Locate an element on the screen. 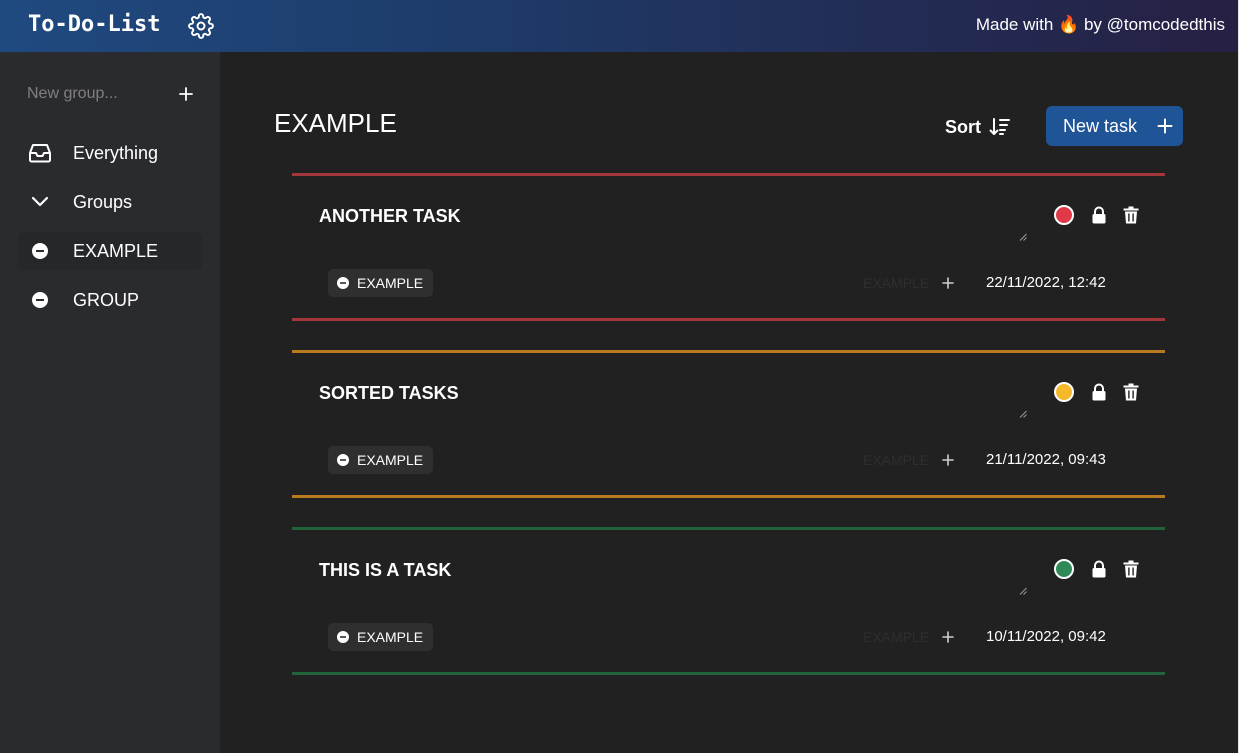 This screenshot has height=753, width=1253. sidebar-item-label: GROUP is located at coordinates (106, 300).